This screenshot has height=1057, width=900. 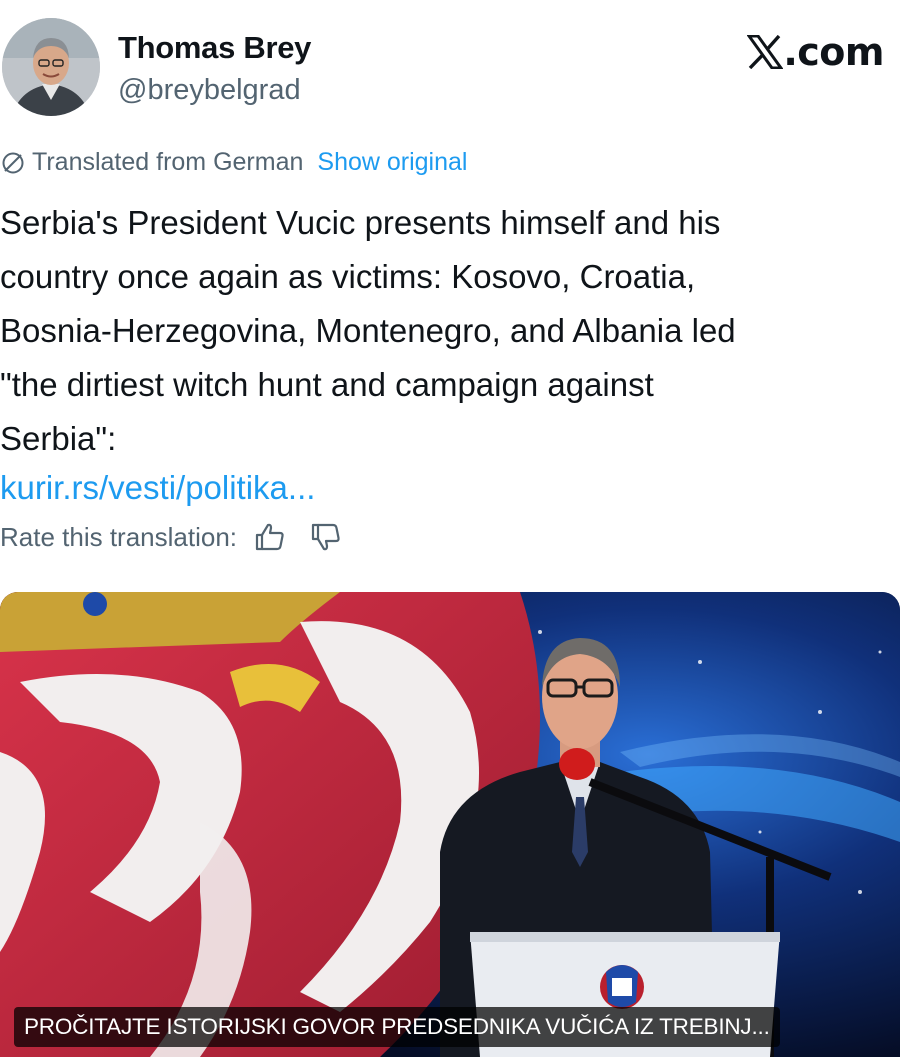 I want to click on show-original-link: Show original, so click(x=392, y=162).